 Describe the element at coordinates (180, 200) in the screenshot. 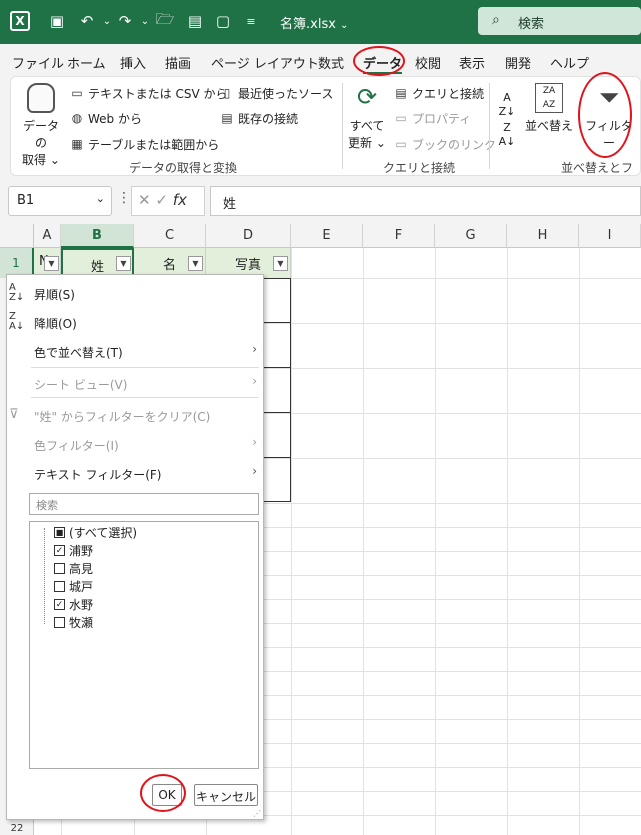

I see `function-icon: fx` at that location.